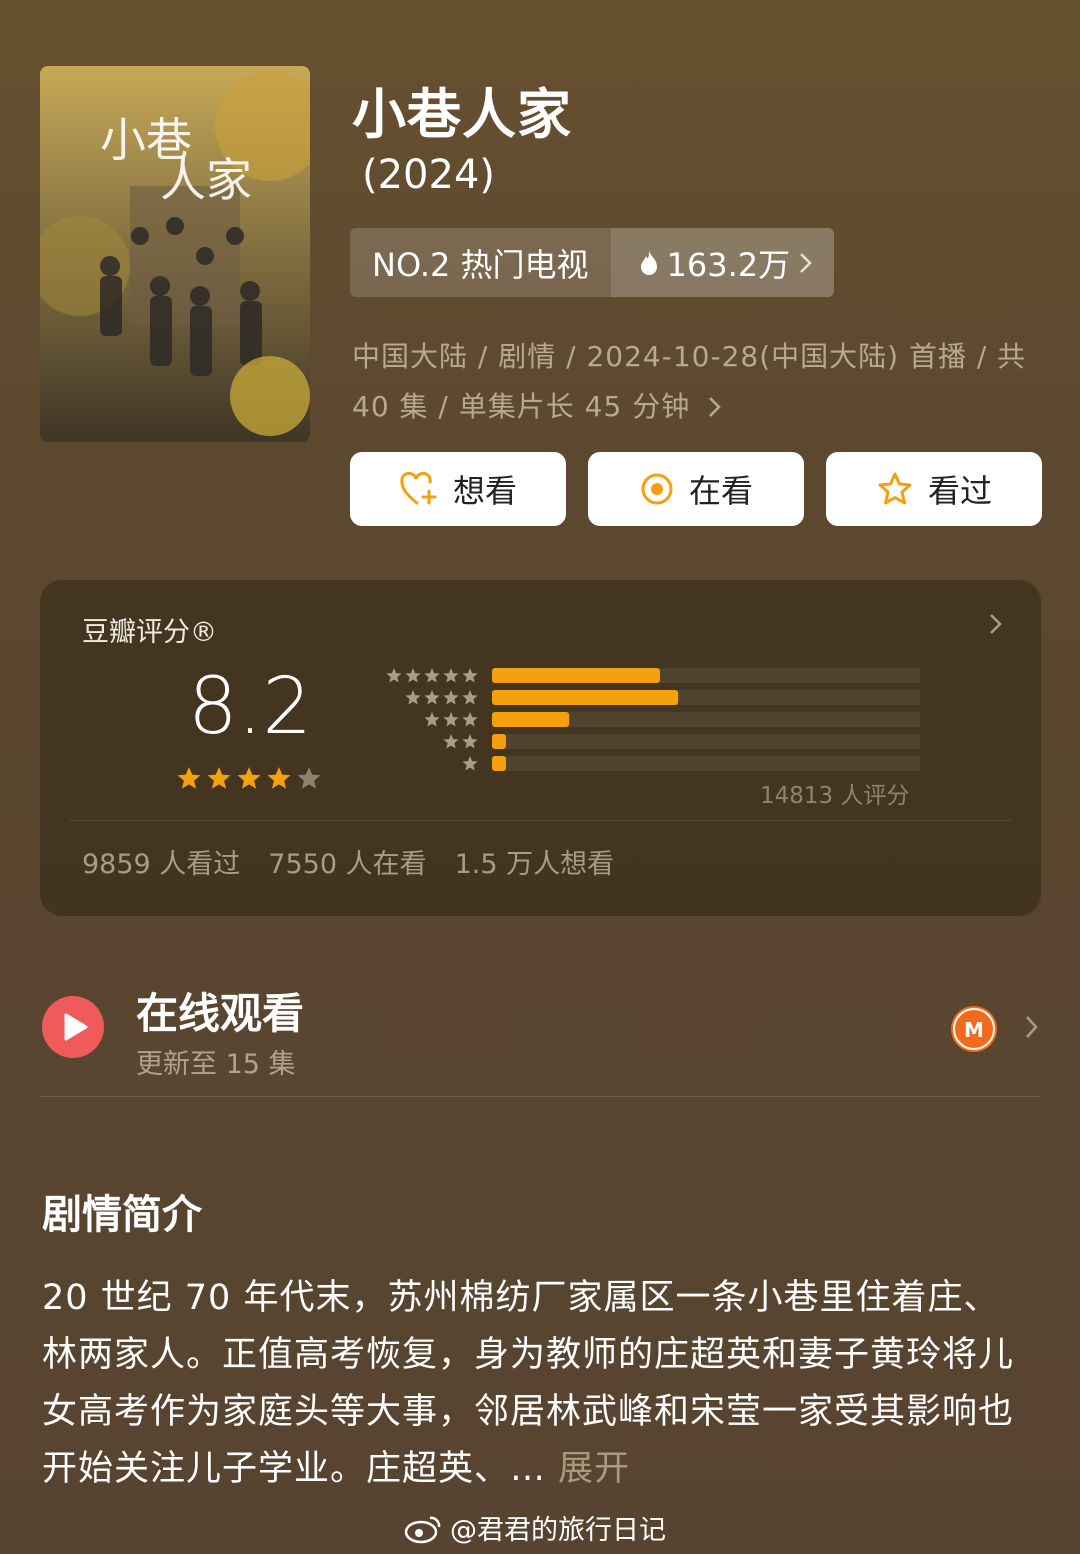 The width and height of the screenshot is (1080, 1554). Describe the element at coordinates (692, 407) in the screenshot. I see `meta-line-2: 40 集 / 单集片长 45 分钟` at that location.